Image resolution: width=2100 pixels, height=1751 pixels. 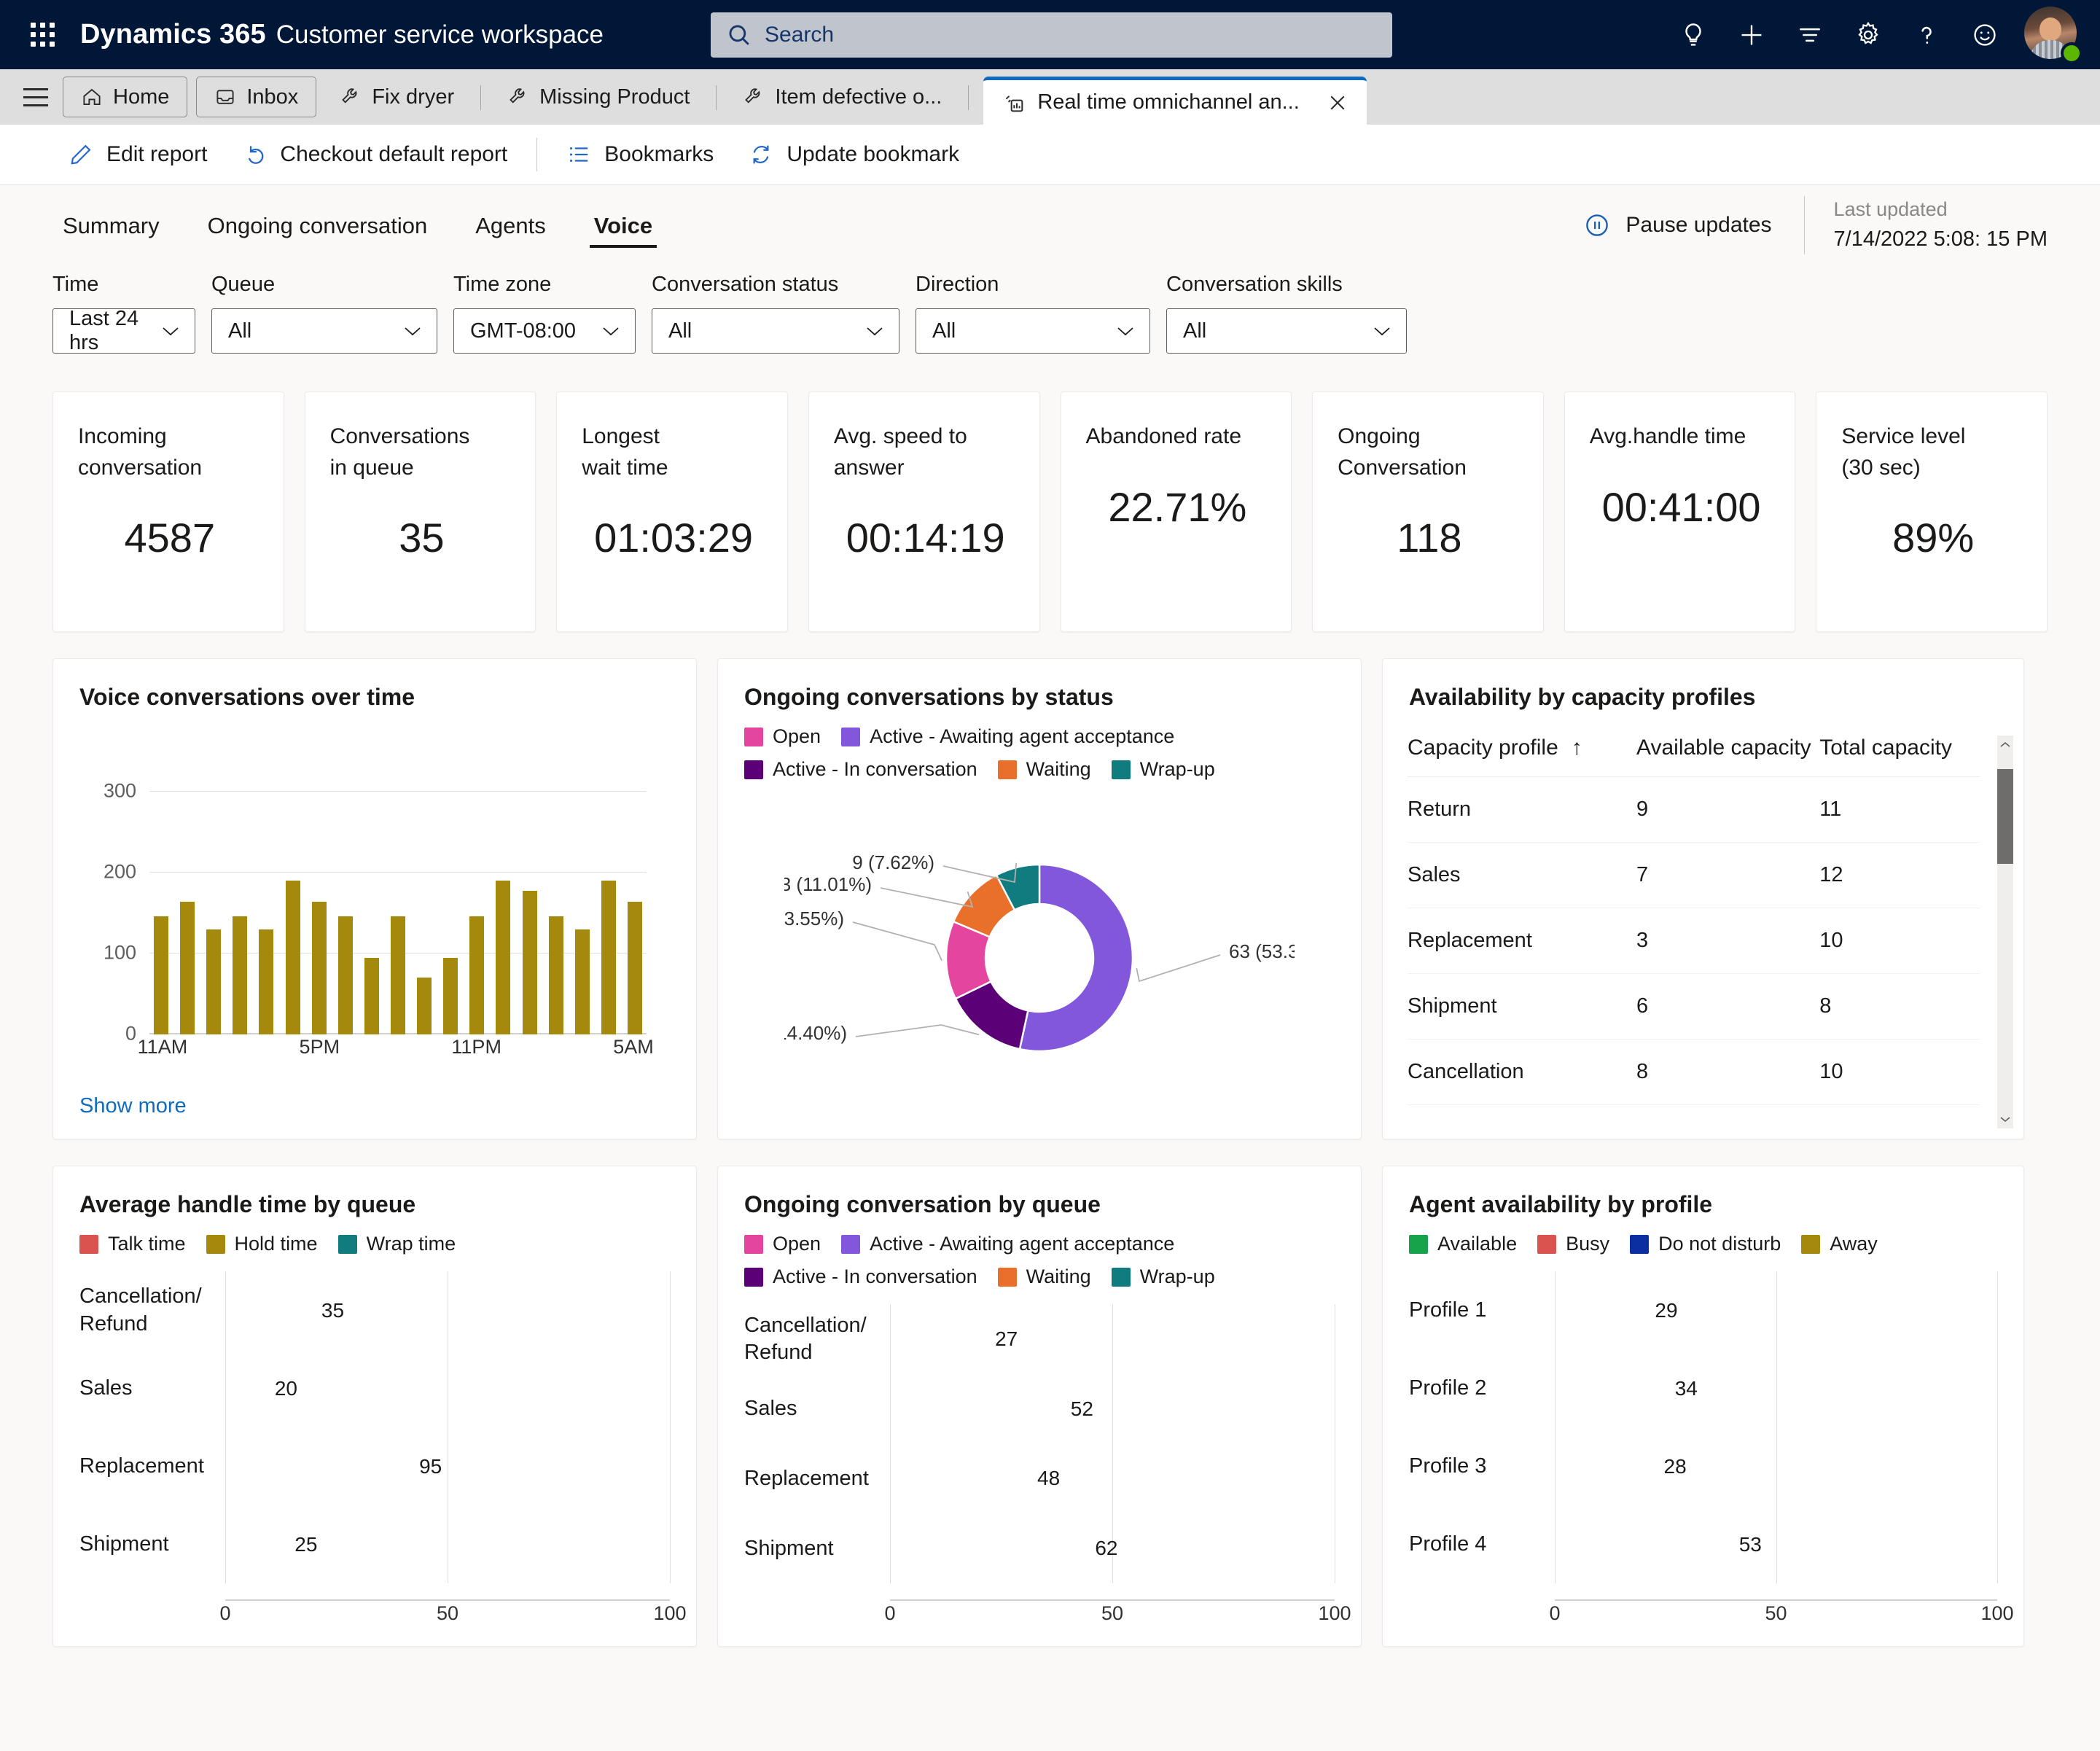 What do you see at coordinates (1728, 751) in the screenshot?
I see `column-available-capacity: Available capacity` at bounding box center [1728, 751].